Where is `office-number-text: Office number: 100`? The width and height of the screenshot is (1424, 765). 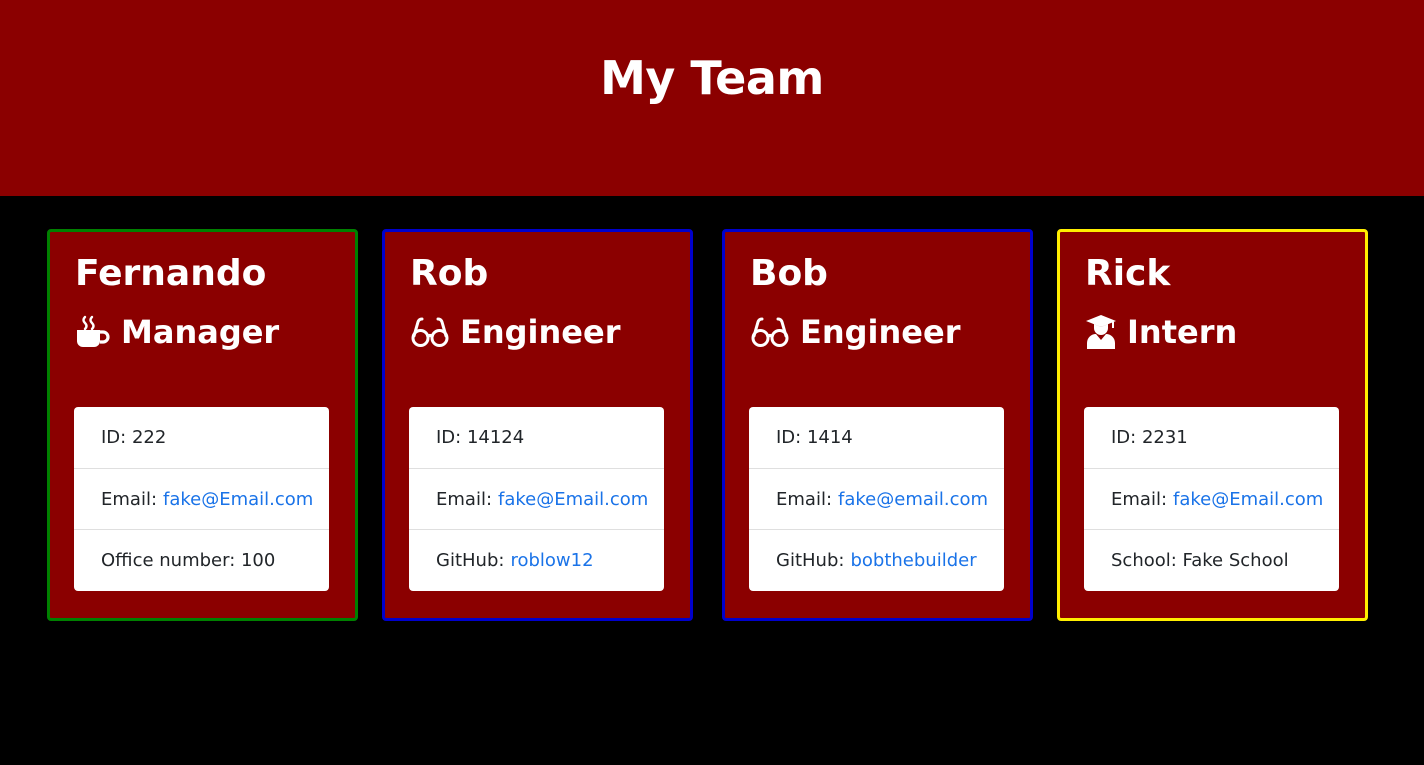 office-number-text: Office number: 100 is located at coordinates (188, 560).